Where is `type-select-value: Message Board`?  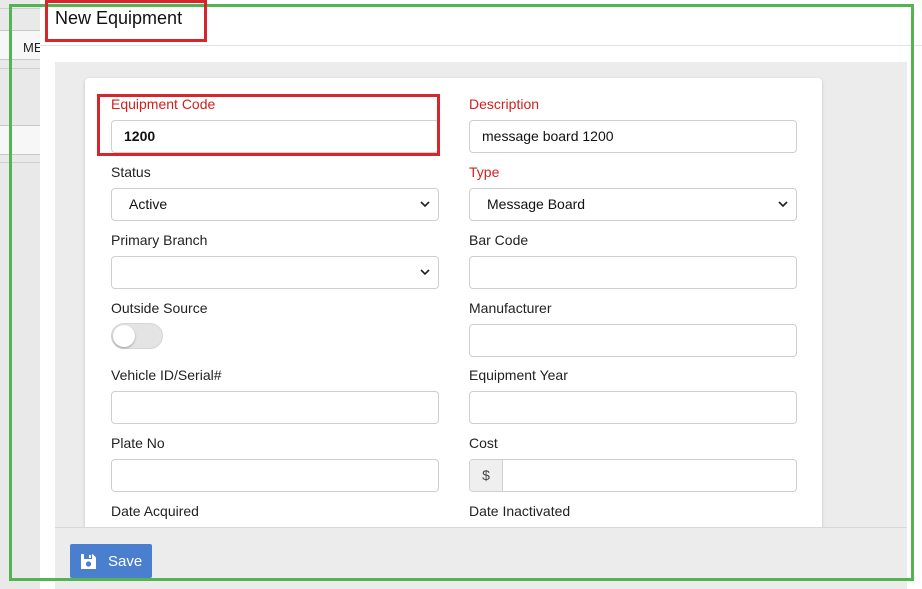 type-select-value: Message Board is located at coordinates (536, 204).